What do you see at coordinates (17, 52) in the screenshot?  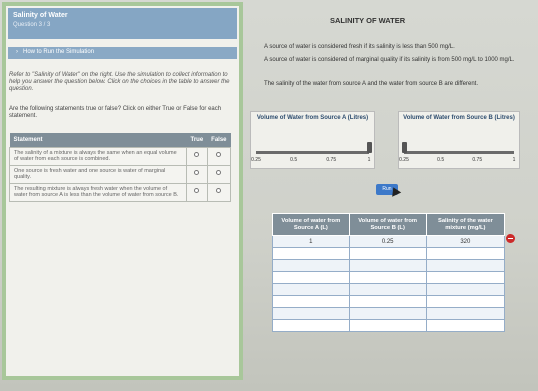 I see `chevron-right-icon: ›` at bounding box center [17, 52].